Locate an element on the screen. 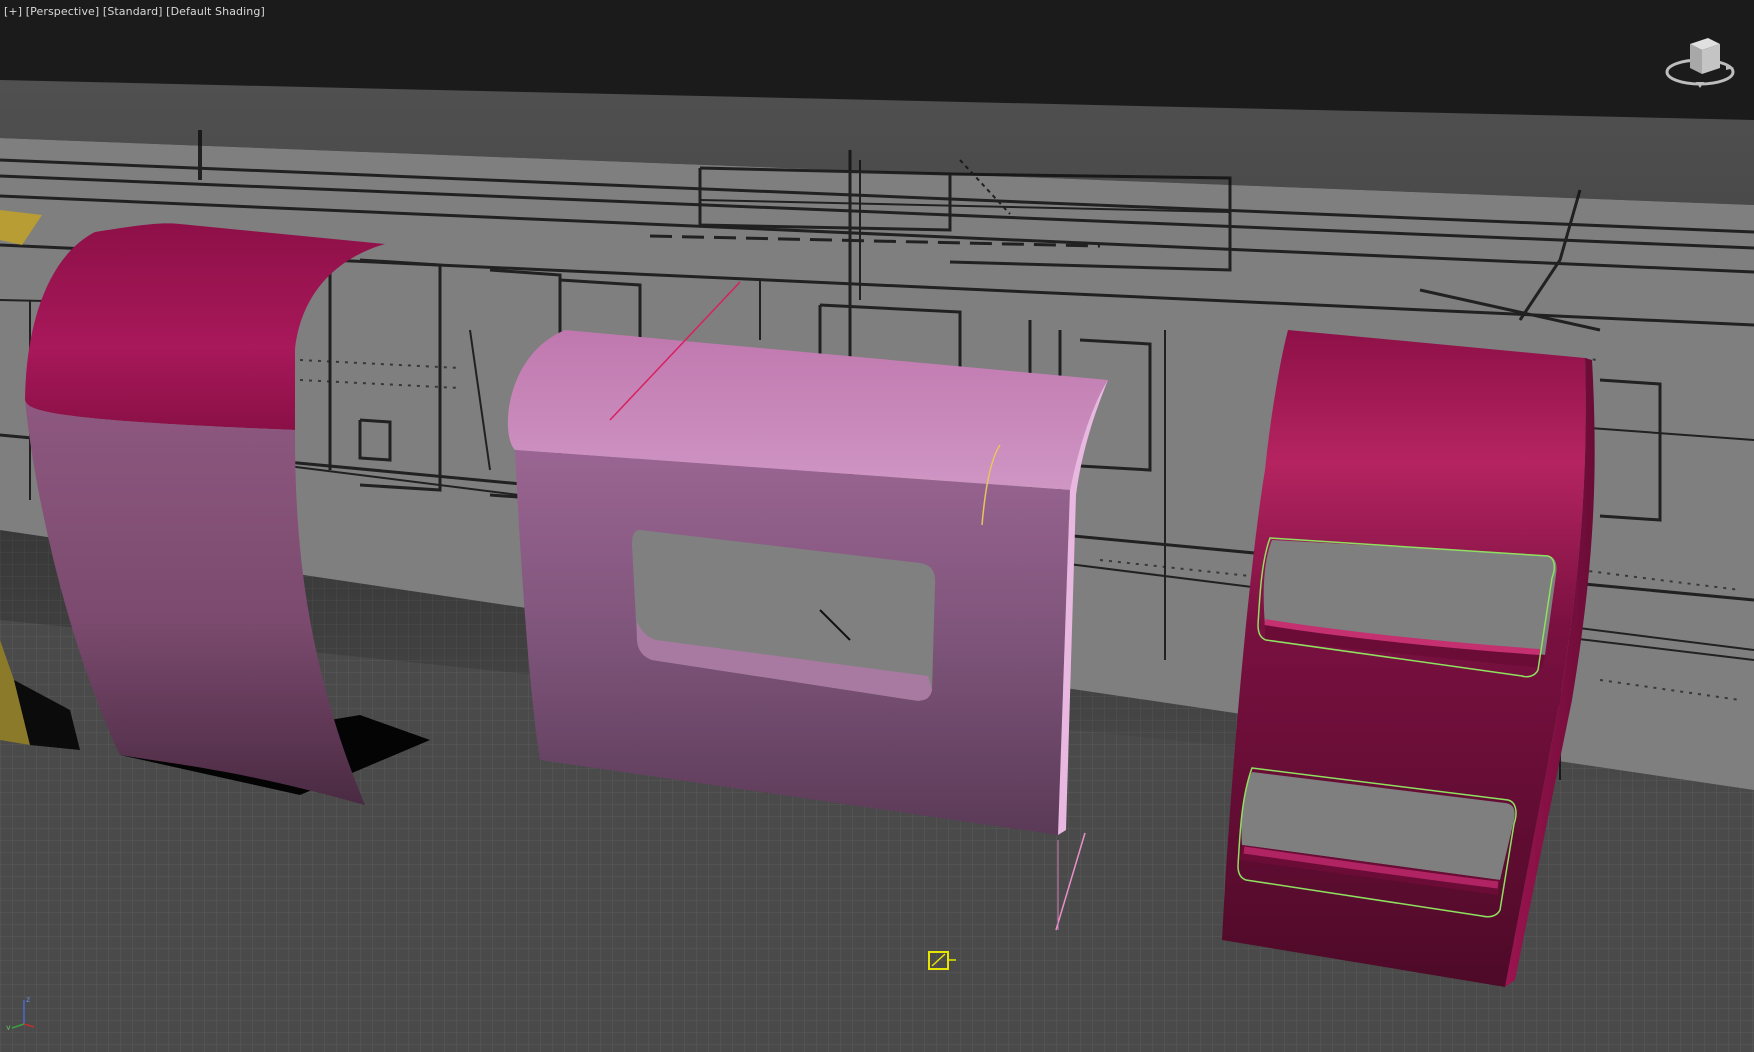  viewcube-icon is located at coordinates (1699, 63).